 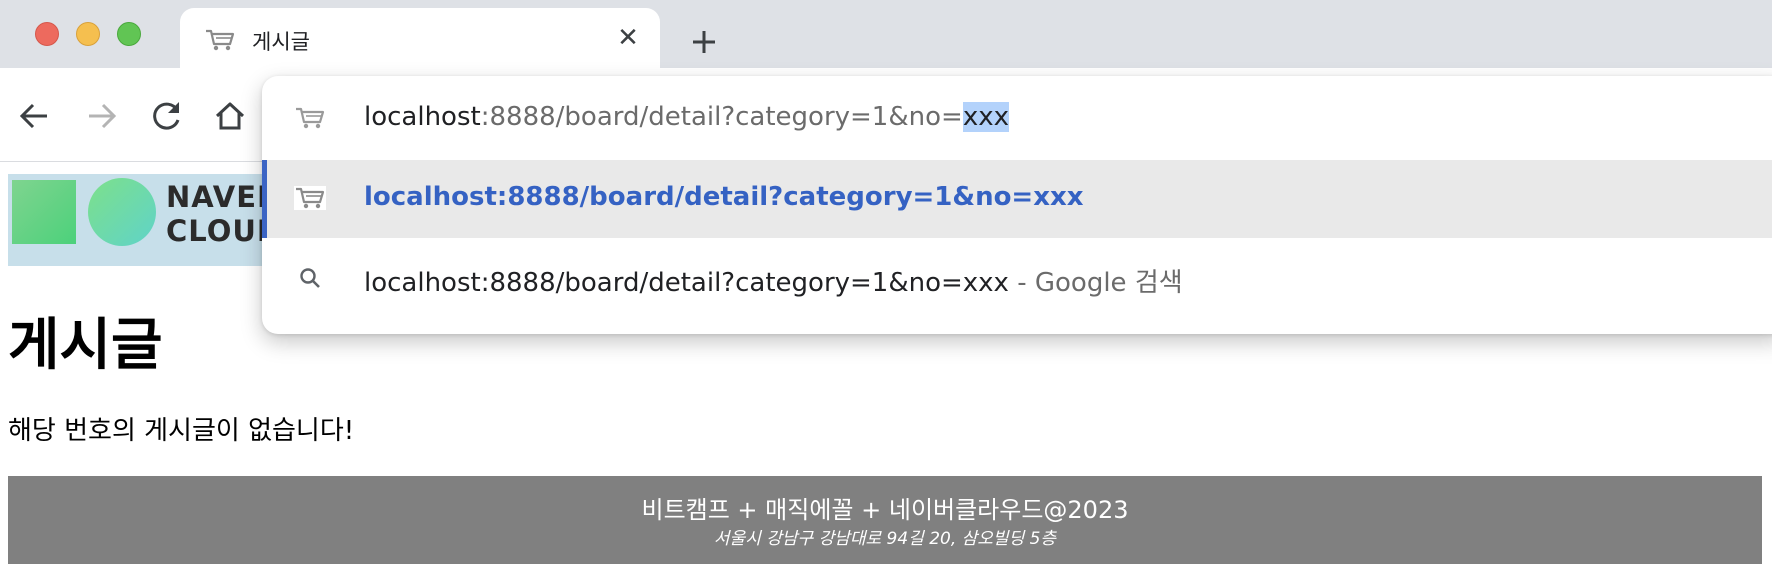 I want to click on maximize-window-button, so click(x=129, y=34).